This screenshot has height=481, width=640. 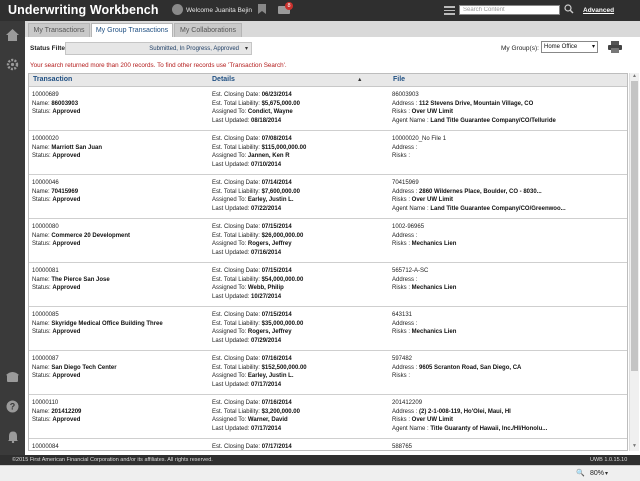 I want to click on file-cell: 643131 Address : Risks : Mechanics Lien, so click(x=497, y=324).